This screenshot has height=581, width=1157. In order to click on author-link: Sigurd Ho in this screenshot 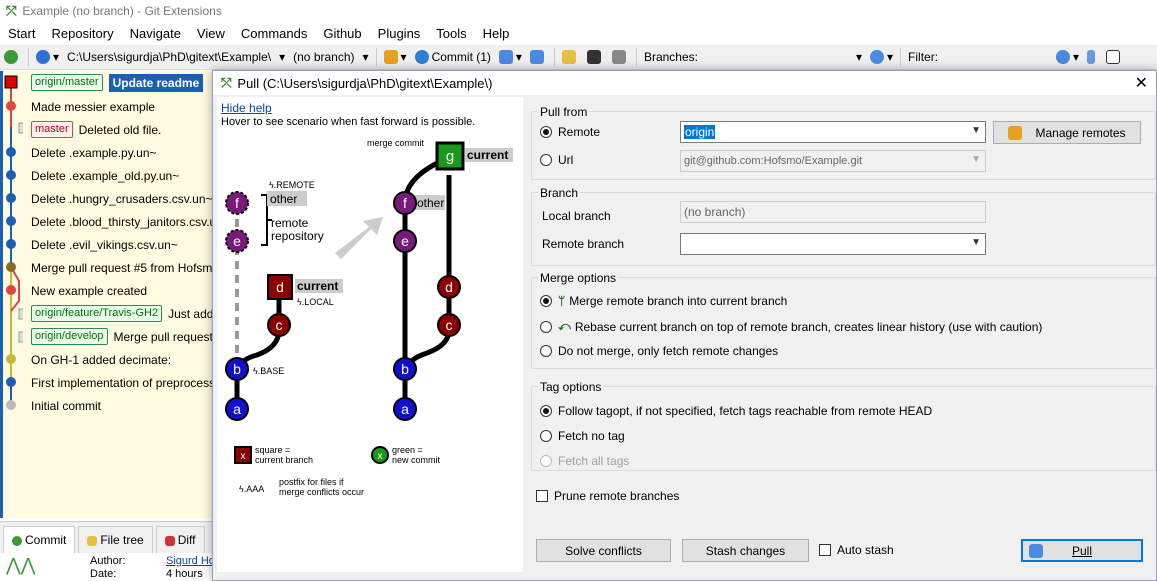, I will do `click(190, 561)`.